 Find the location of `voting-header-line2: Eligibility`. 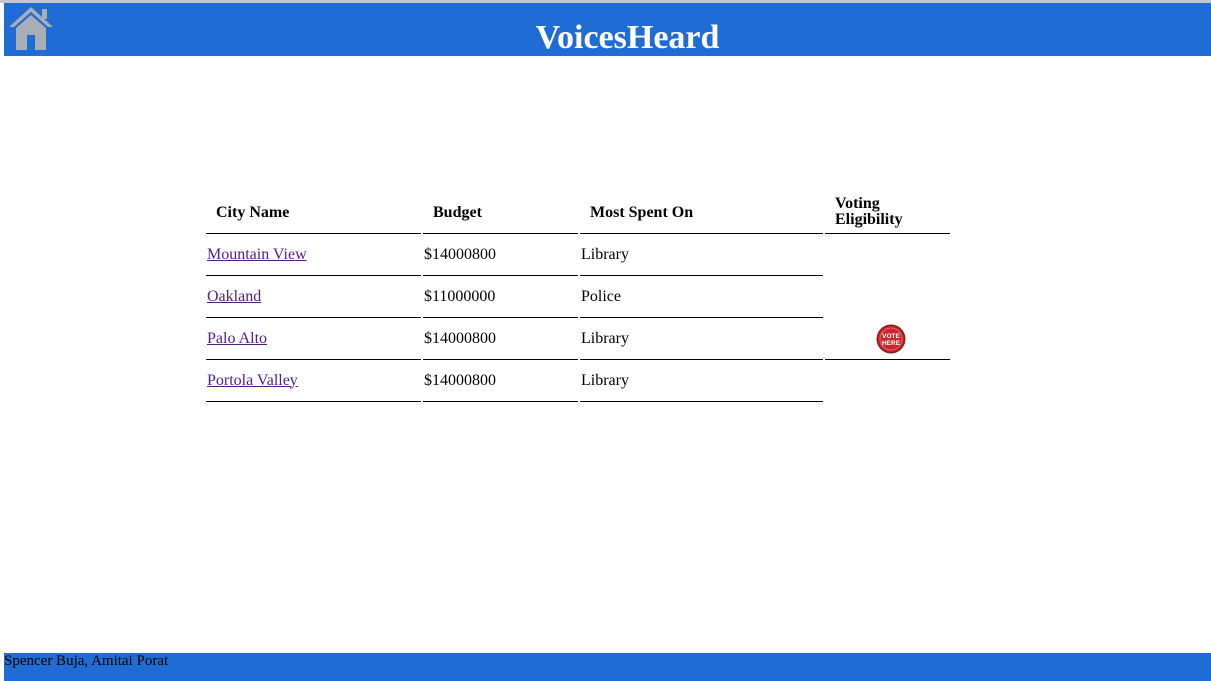

voting-header-line2: Eligibility is located at coordinates (869, 219).